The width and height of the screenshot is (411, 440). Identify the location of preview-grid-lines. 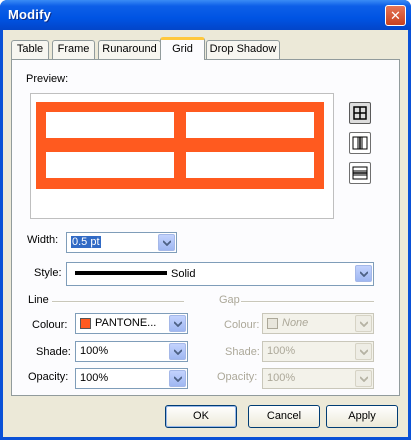
(180, 145).